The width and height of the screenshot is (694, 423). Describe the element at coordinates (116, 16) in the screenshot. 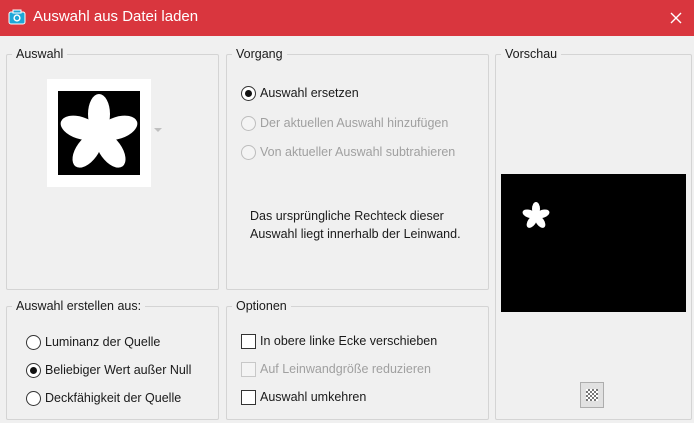

I see `window-title: Auswahl aus Datei laden` at that location.